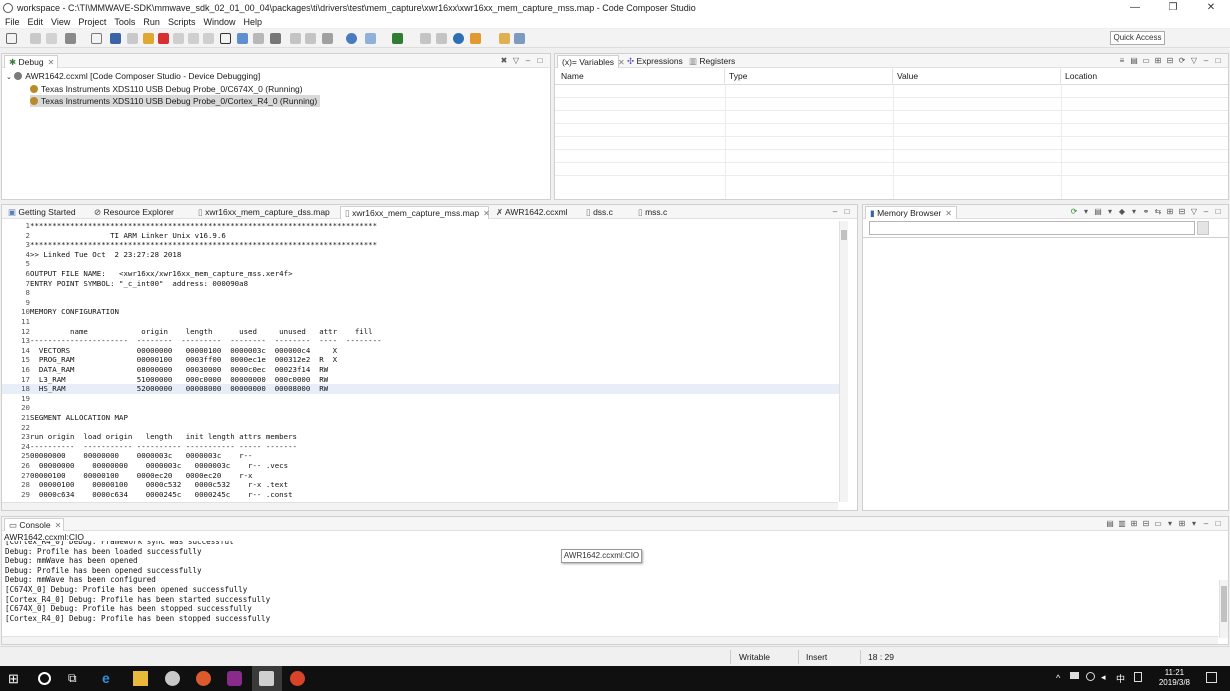  Describe the element at coordinates (51, 38) in the screenshot. I see `save-all-icon` at that location.